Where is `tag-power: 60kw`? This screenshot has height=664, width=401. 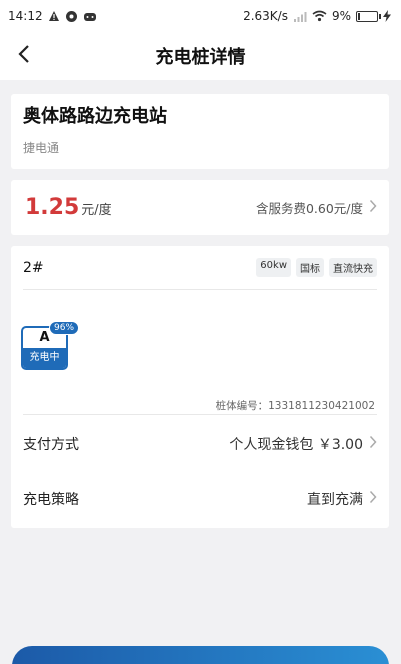 tag-power: 60kw is located at coordinates (273, 267).